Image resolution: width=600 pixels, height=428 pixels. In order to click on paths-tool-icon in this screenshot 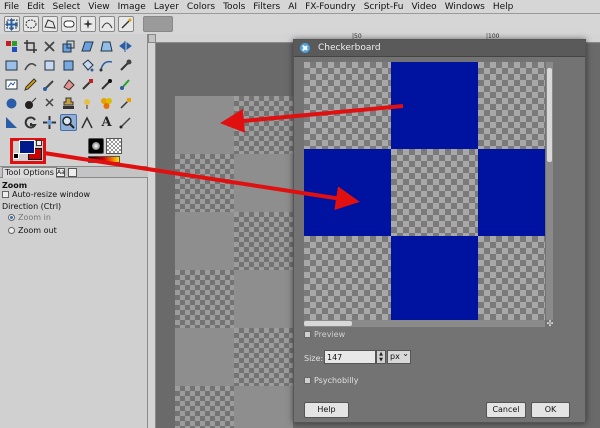, I will do `click(106, 65)`.